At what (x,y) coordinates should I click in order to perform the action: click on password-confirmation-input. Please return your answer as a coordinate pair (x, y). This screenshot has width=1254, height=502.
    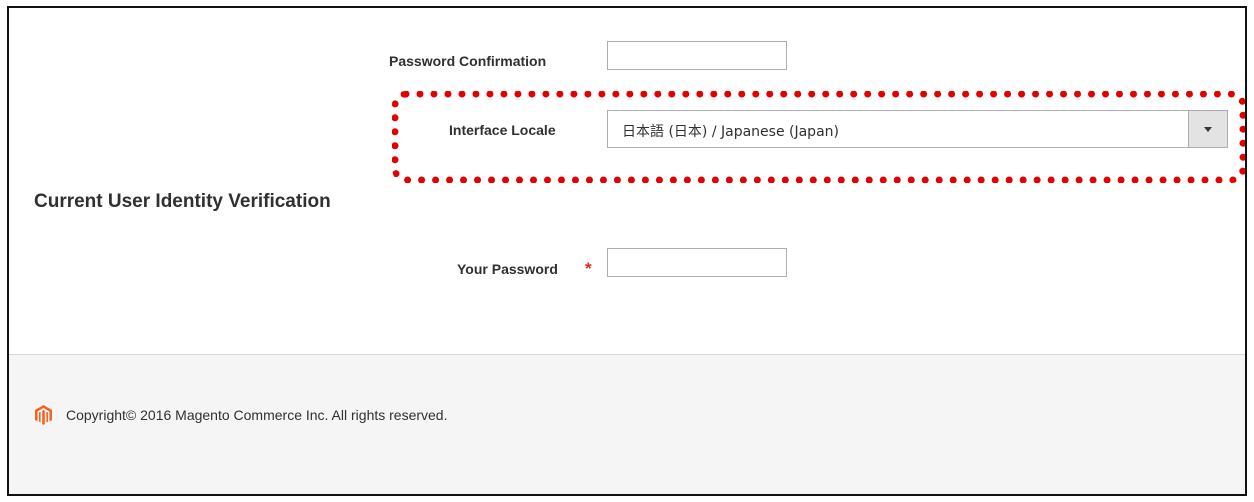
    Looking at the image, I should click on (697, 55).